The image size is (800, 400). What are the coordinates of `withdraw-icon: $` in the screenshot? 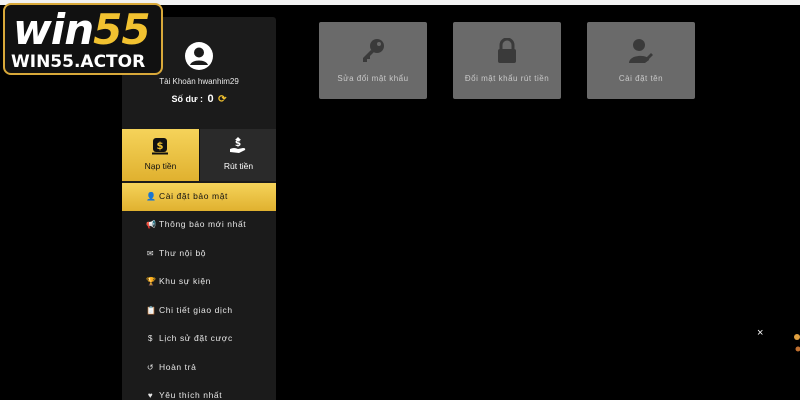 It's located at (238, 145).